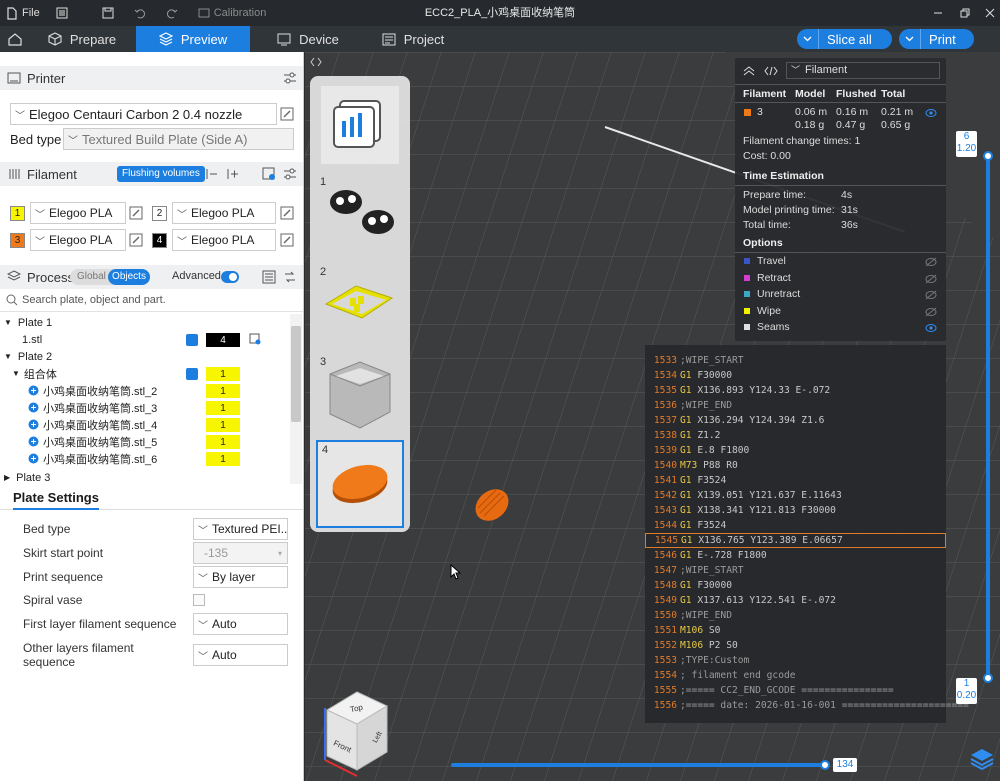 This screenshot has width=1000, height=781. Describe the element at coordinates (795, 615) in the screenshot. I see `gcode-line: 1550 ;WIPE_END` at that location.